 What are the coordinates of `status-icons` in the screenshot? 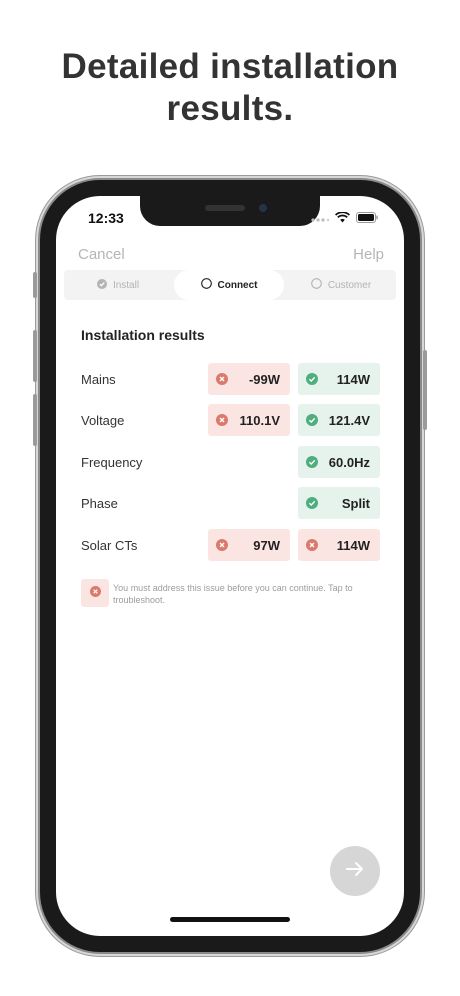 It's located at (344, 219).